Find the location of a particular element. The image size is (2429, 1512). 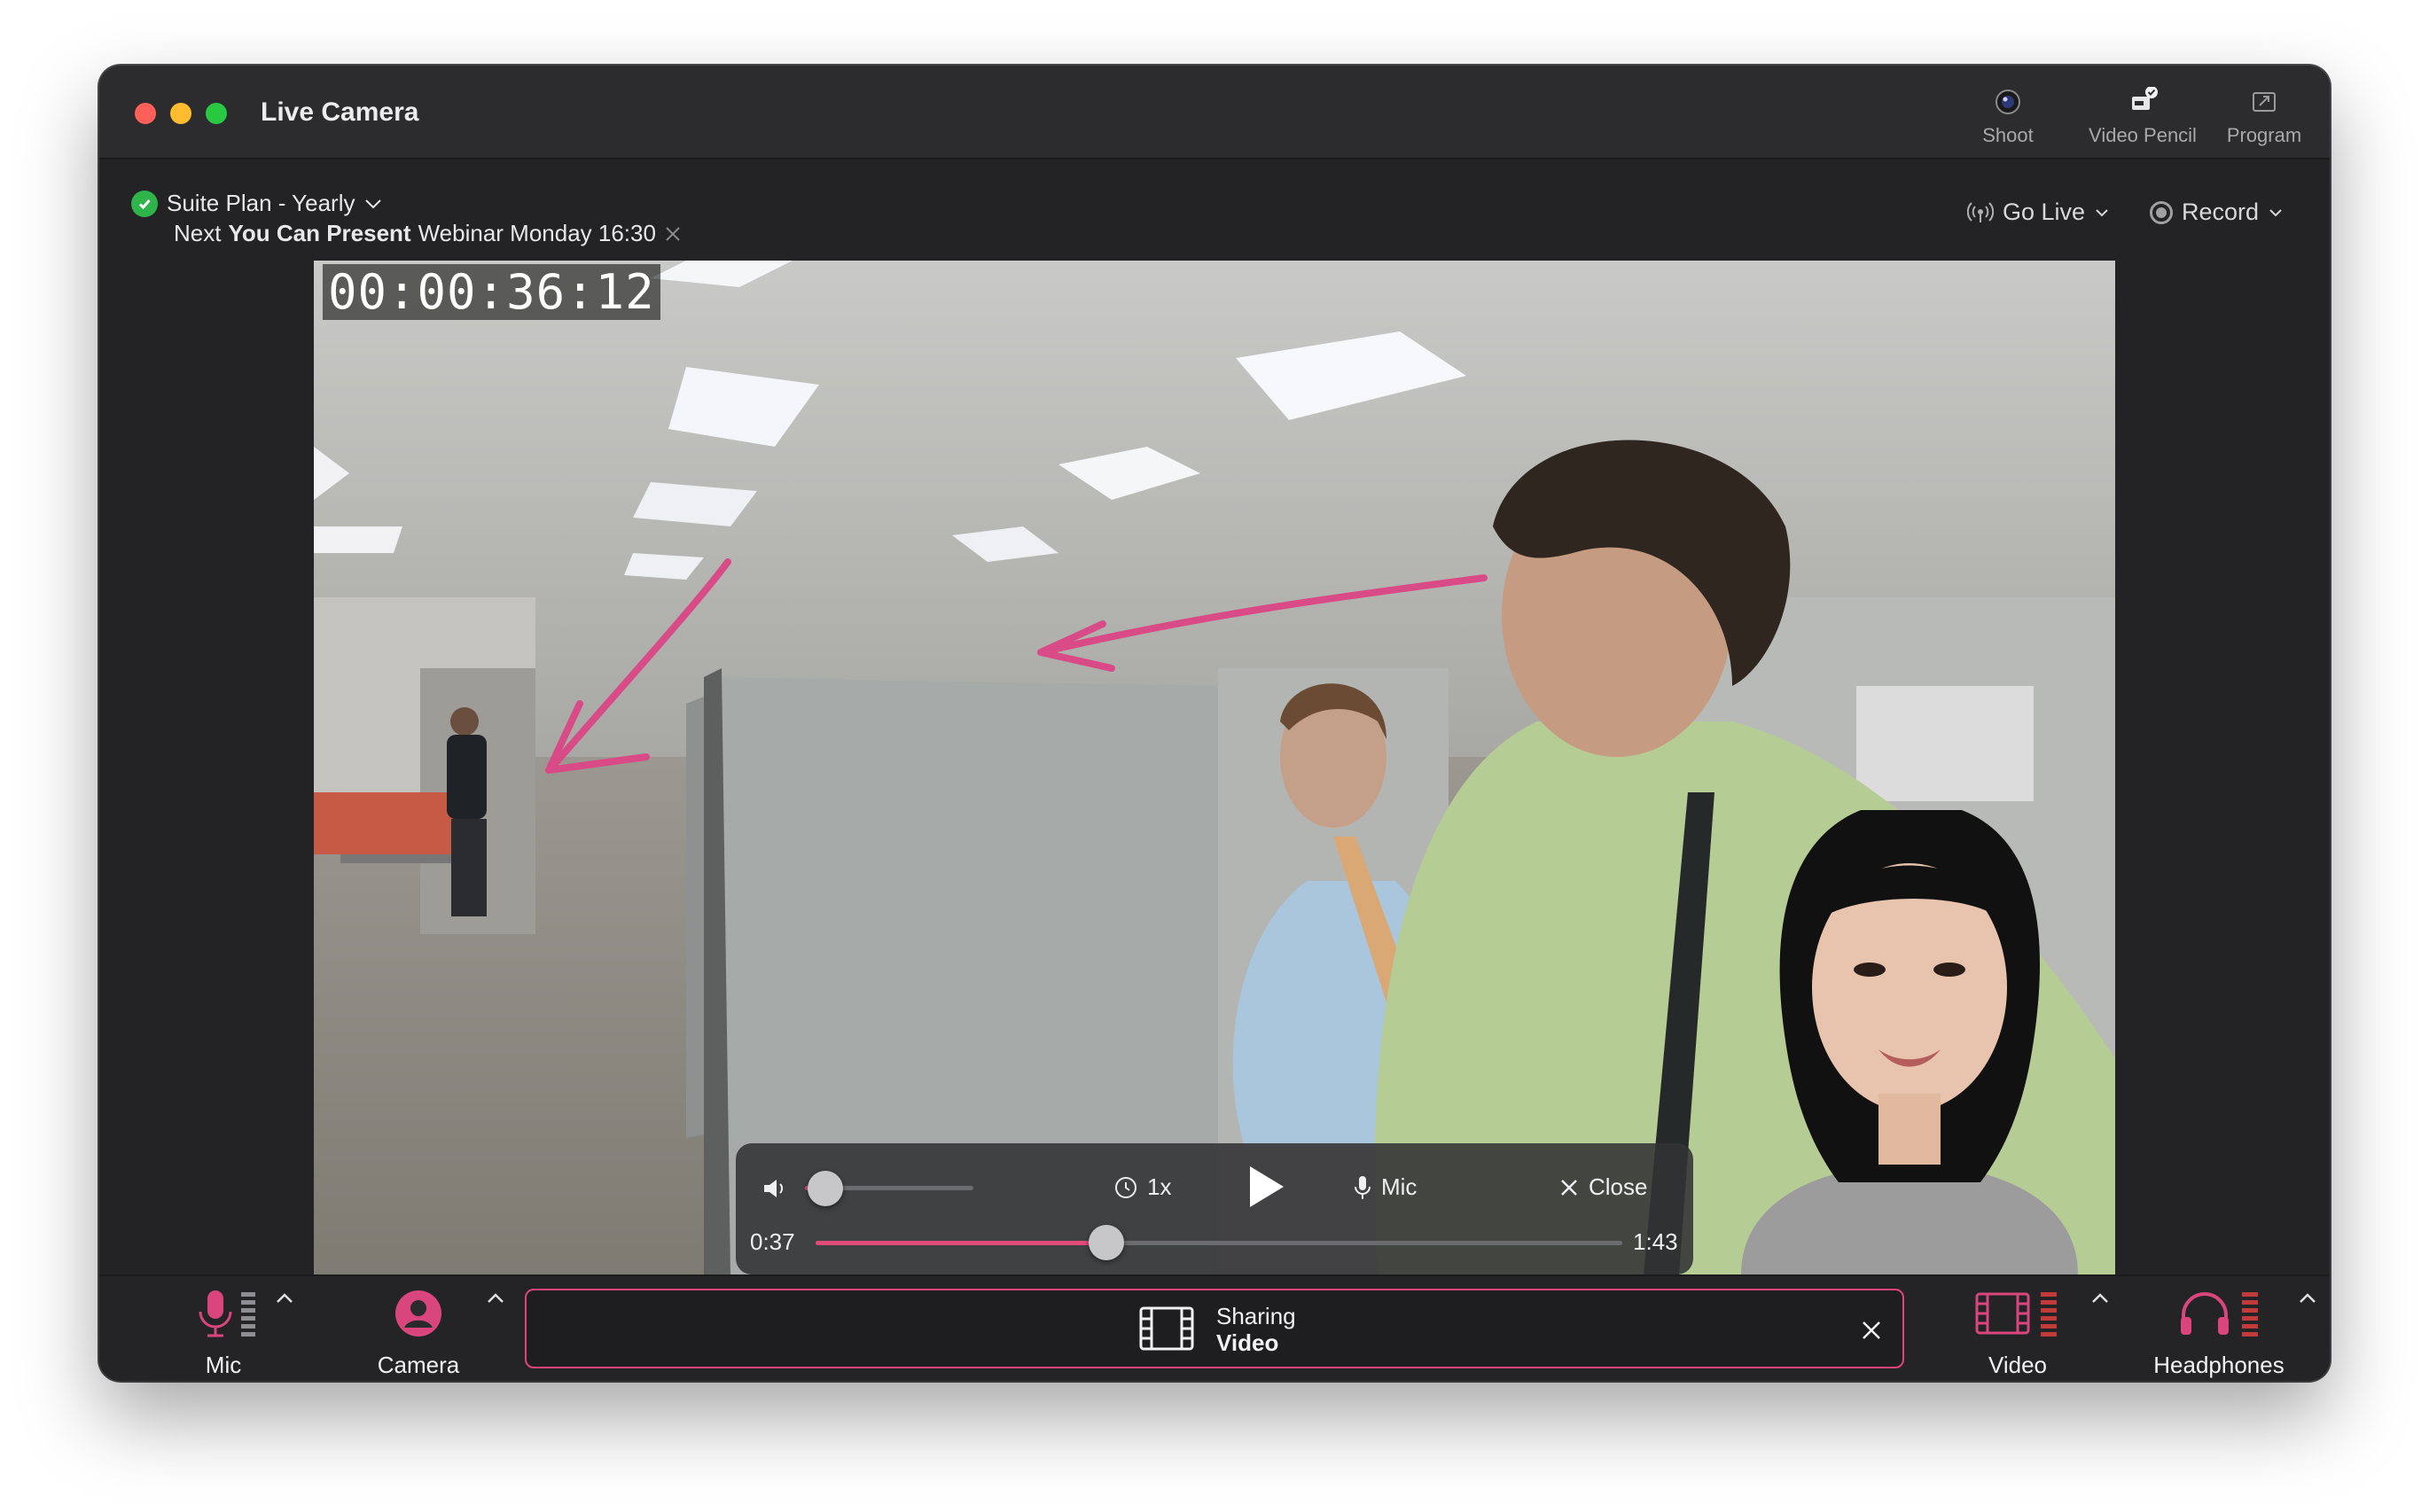

go-live-button: Go Live is located at coordinates (2038, 212).